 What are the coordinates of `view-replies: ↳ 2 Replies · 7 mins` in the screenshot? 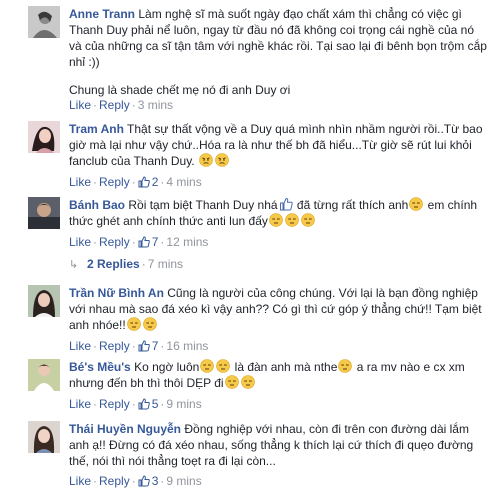 It's located at (126, 264).